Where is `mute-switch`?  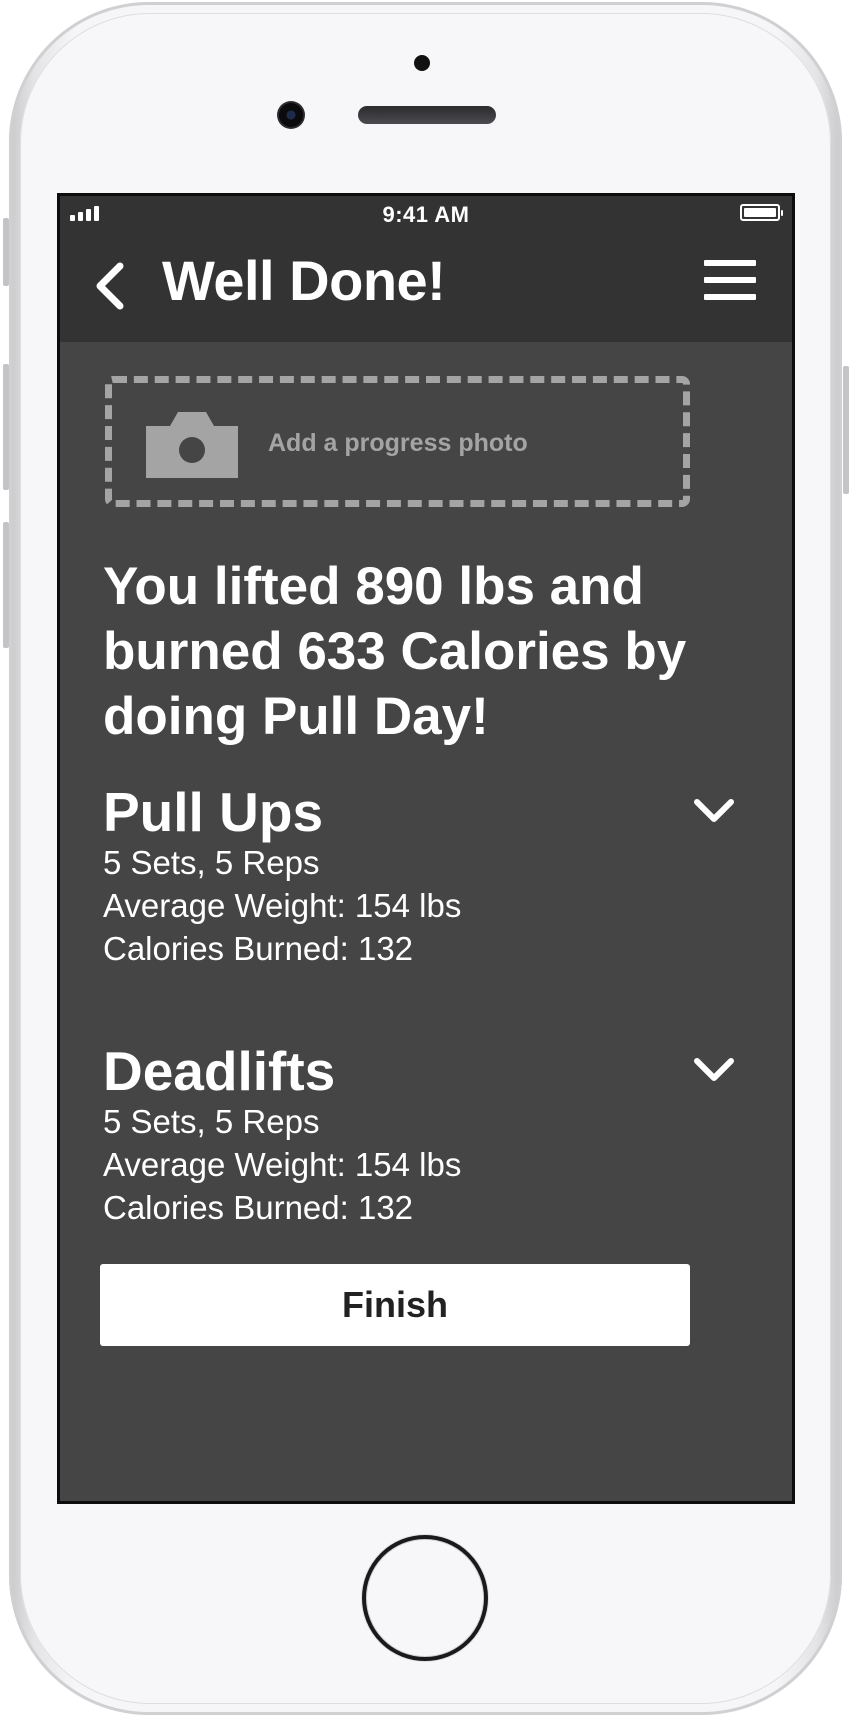 mute-switch is located at coordinates (6, 252).